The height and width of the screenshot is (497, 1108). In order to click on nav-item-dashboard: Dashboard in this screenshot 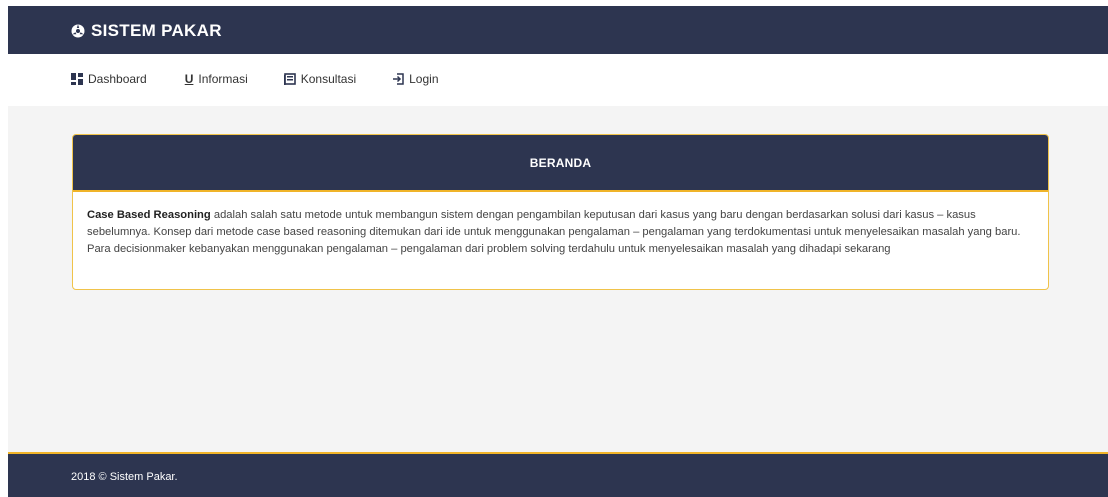, I will do `click(109, 79)`.